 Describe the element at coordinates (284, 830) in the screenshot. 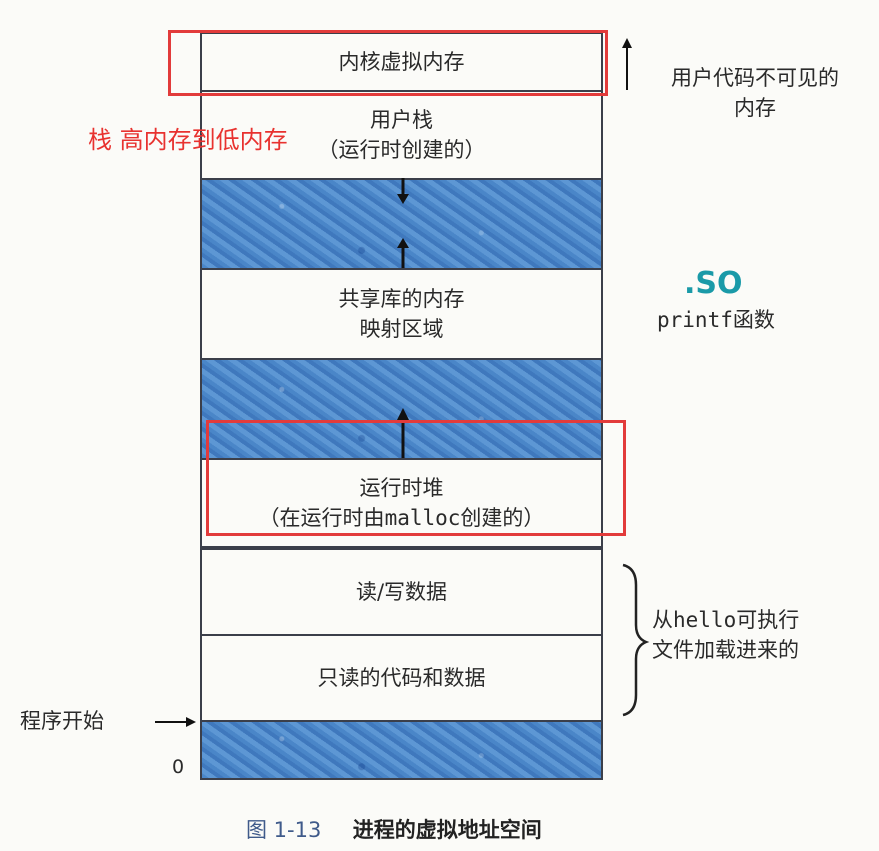

I see `figure-number: 图 1-13` at that location.